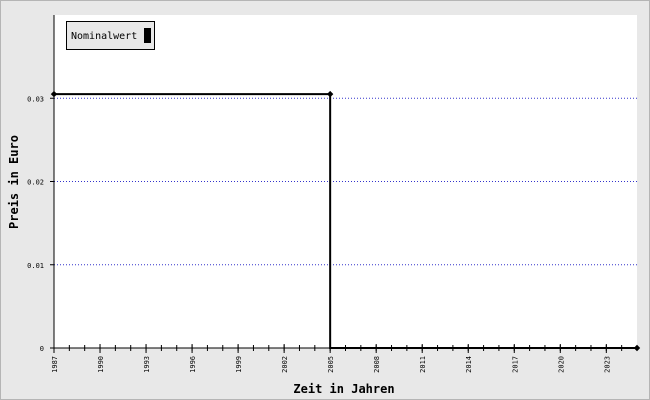  What do you see at coordinates (239, 364) in the screenshot?
I see `x-tick-label: 1999` at bounding box center [239, 364].